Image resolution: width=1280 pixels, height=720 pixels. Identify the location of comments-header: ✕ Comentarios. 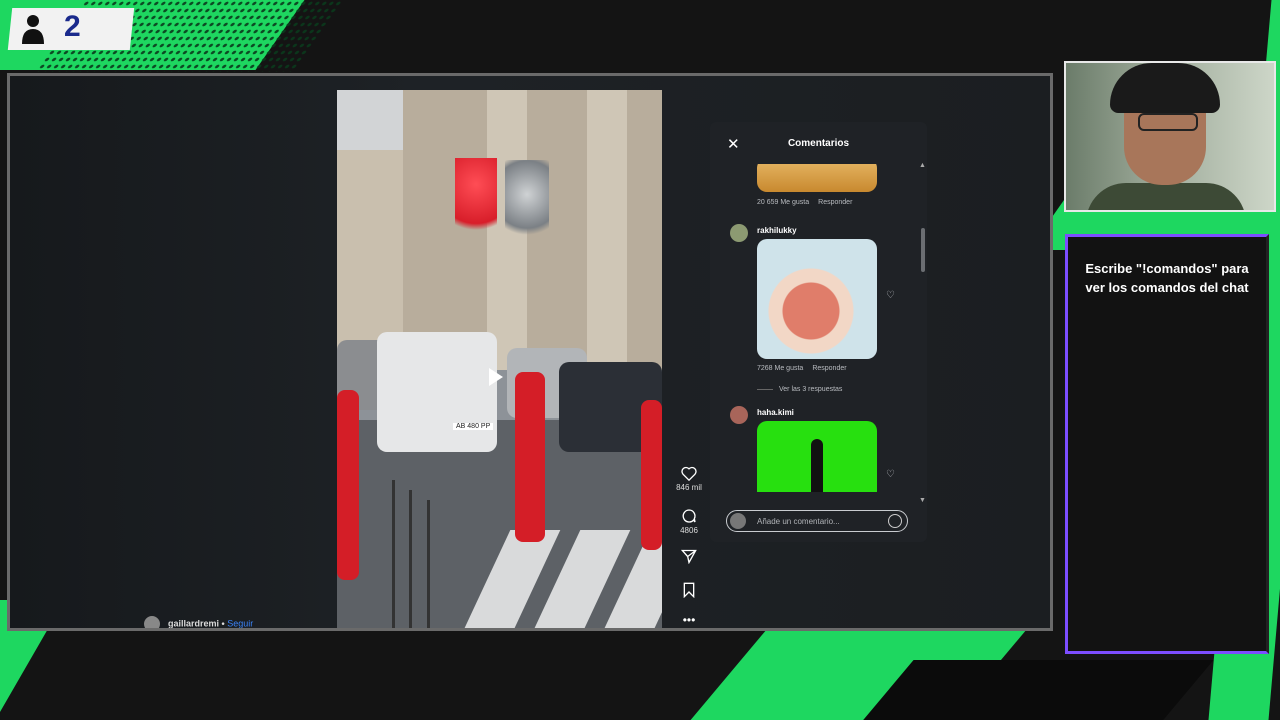
(818, 143).